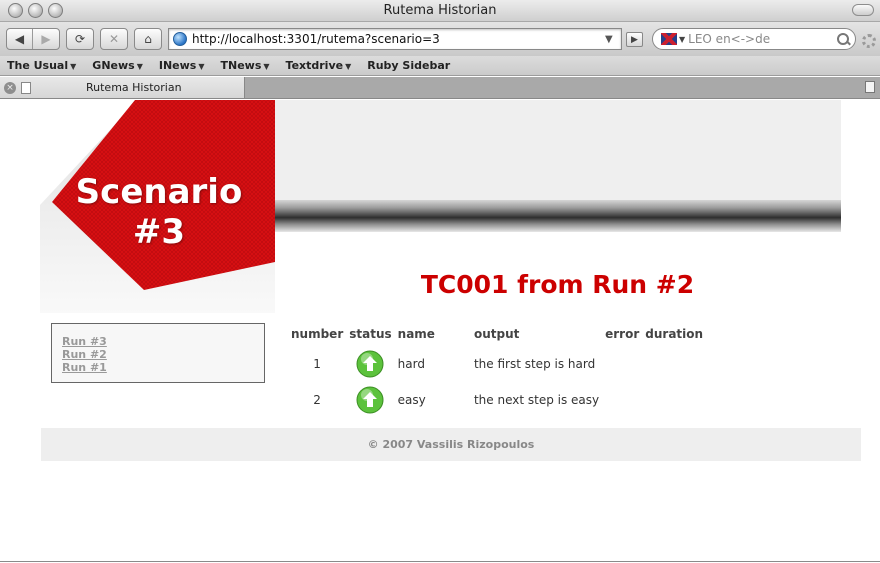 The width and height of the screenshot is (880, 563). I want to click on table-row: 1 hard the first step is hard, so click(497, 364).